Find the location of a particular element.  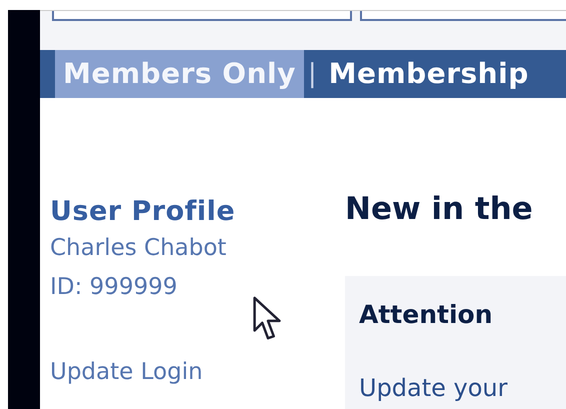

notice-text: Update your is located at coordinates (433, 388).